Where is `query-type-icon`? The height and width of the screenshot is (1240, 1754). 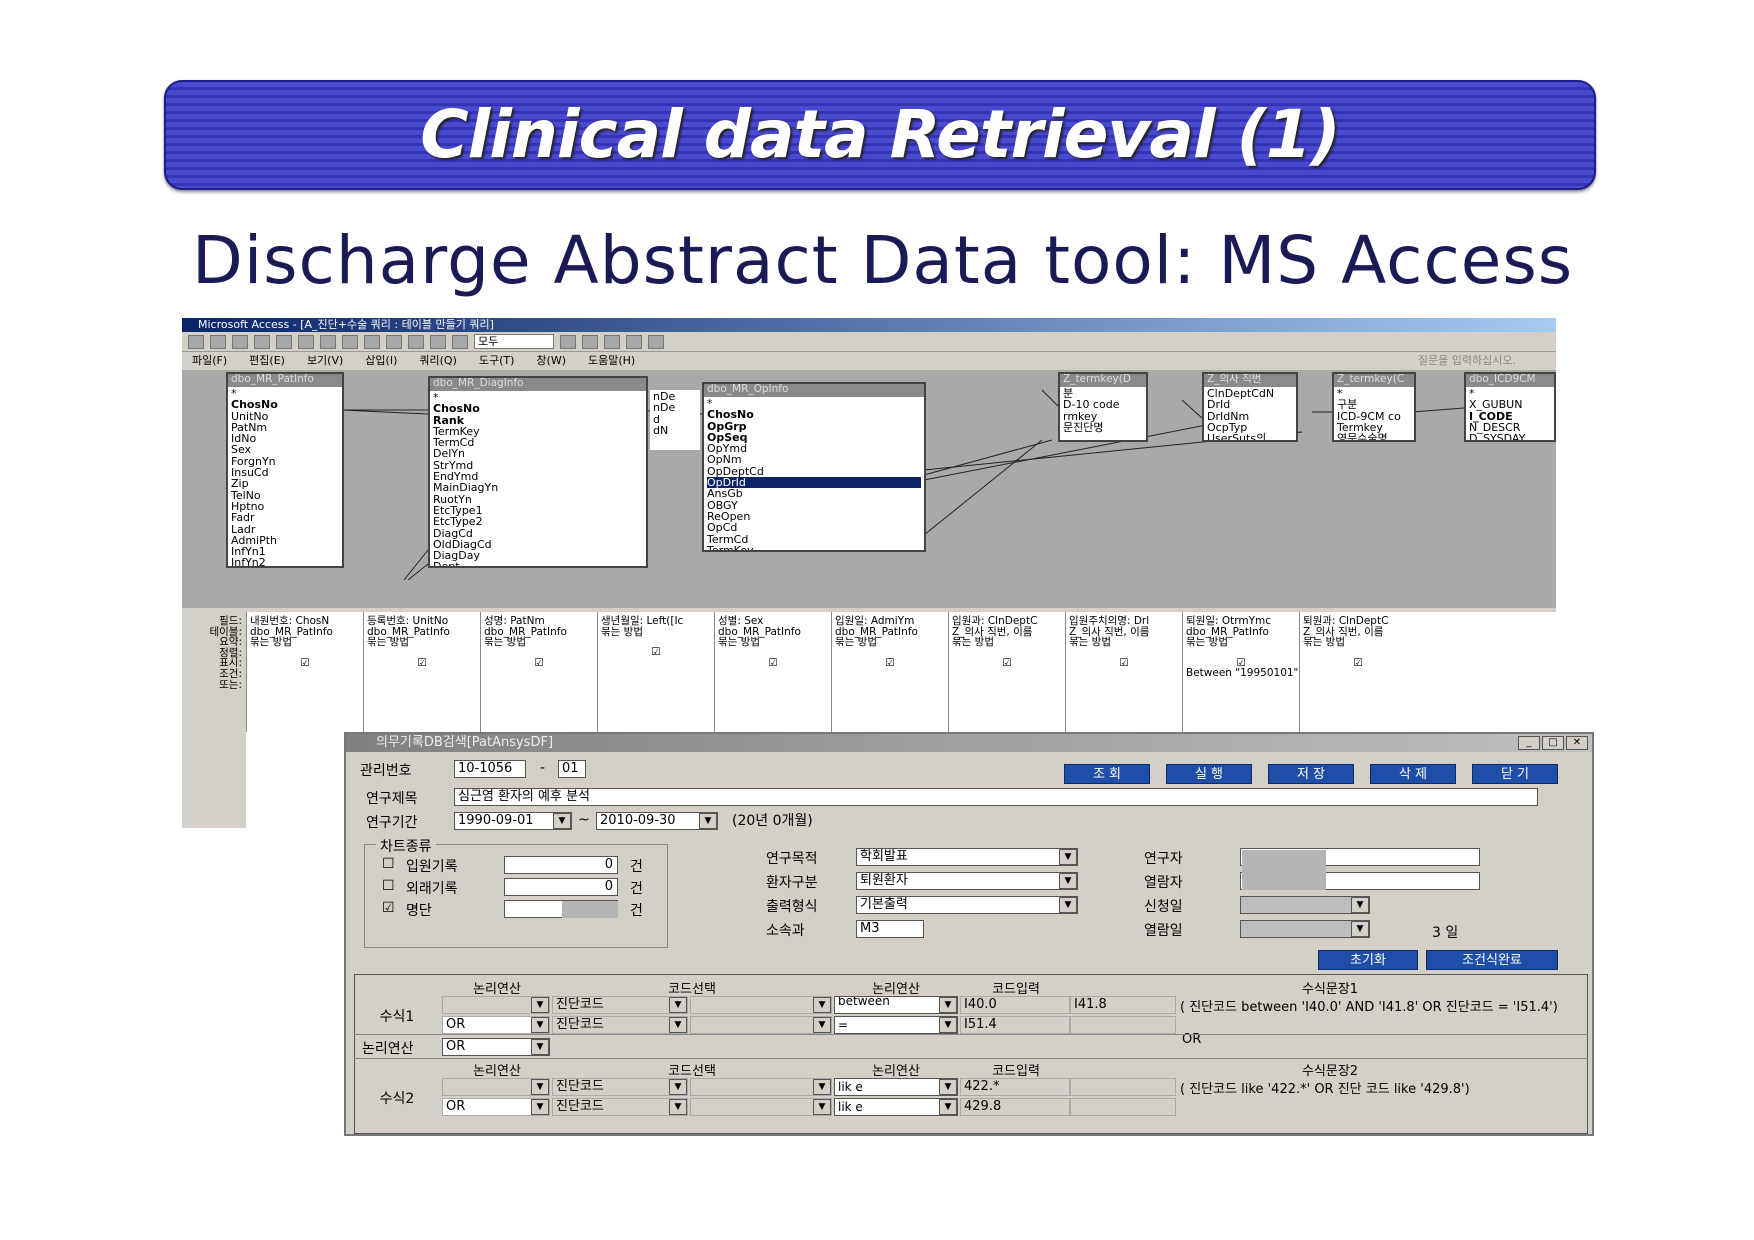 query-type-icon is located at coordinates (394, 341).